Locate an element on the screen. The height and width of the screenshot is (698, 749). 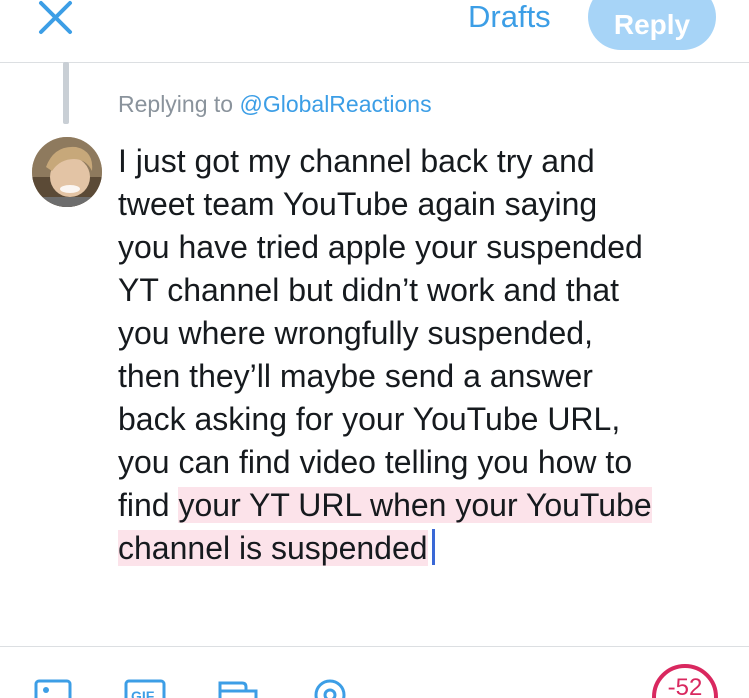
compose-plain-text: find is located at coordinates (144, 505).